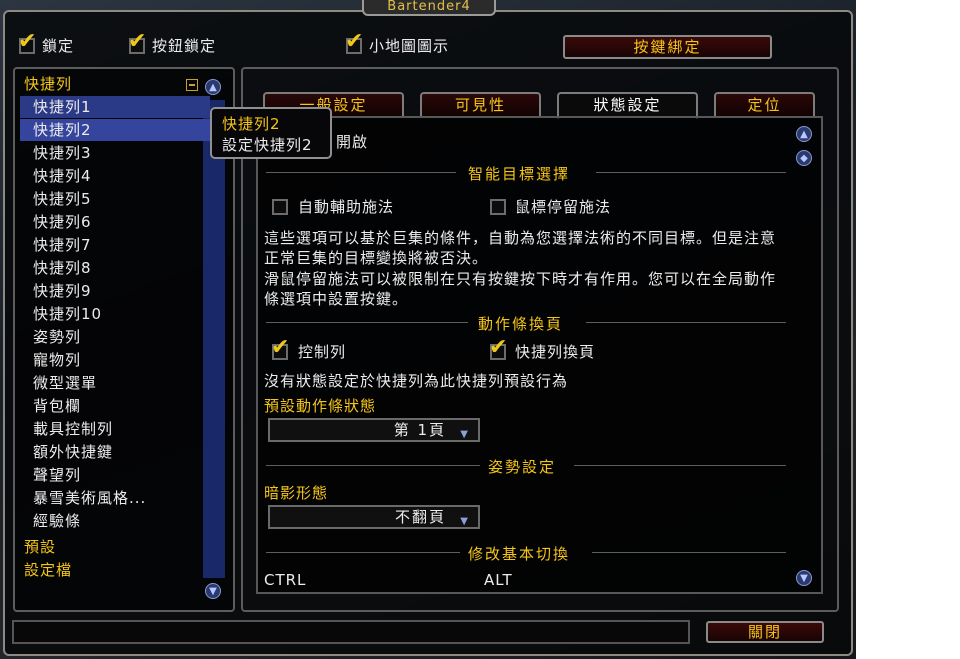 This screenshot has width=960, height=659. I want to click on enable-label: 開啟, so click(352, 142).